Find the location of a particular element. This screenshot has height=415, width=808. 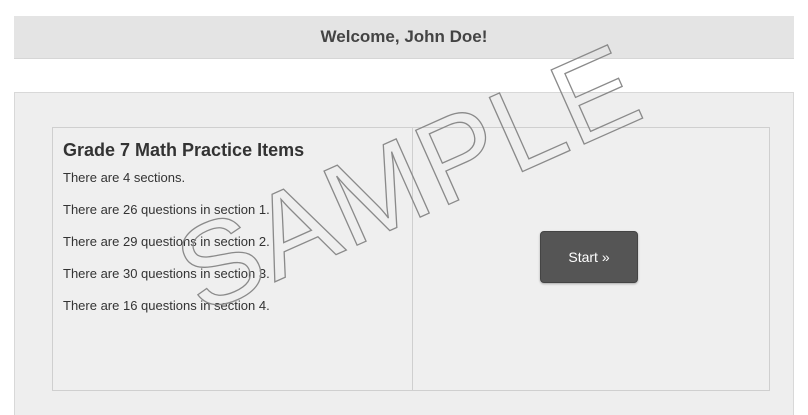

section-3-questions-text: There are 30 questions in section 3. is located at coordinates (166, 273).